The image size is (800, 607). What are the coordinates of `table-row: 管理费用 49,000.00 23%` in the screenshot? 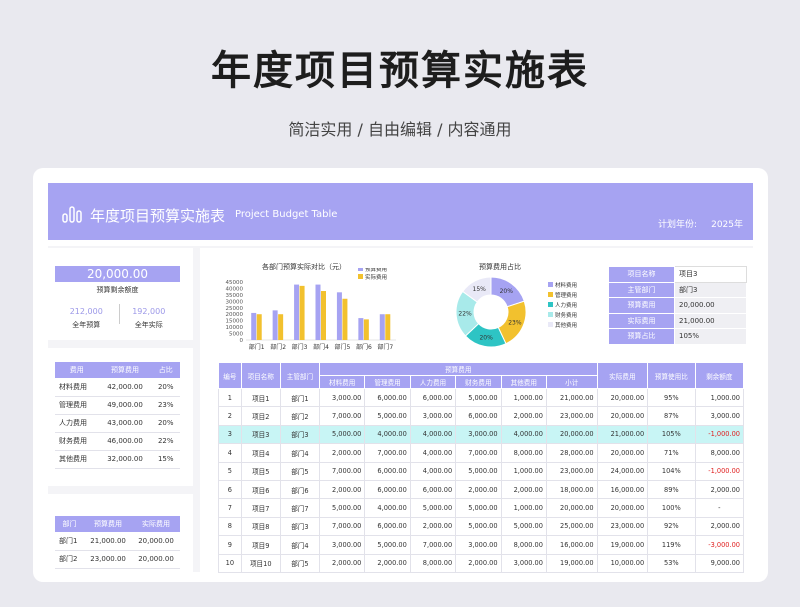 It's located at (117, 405).